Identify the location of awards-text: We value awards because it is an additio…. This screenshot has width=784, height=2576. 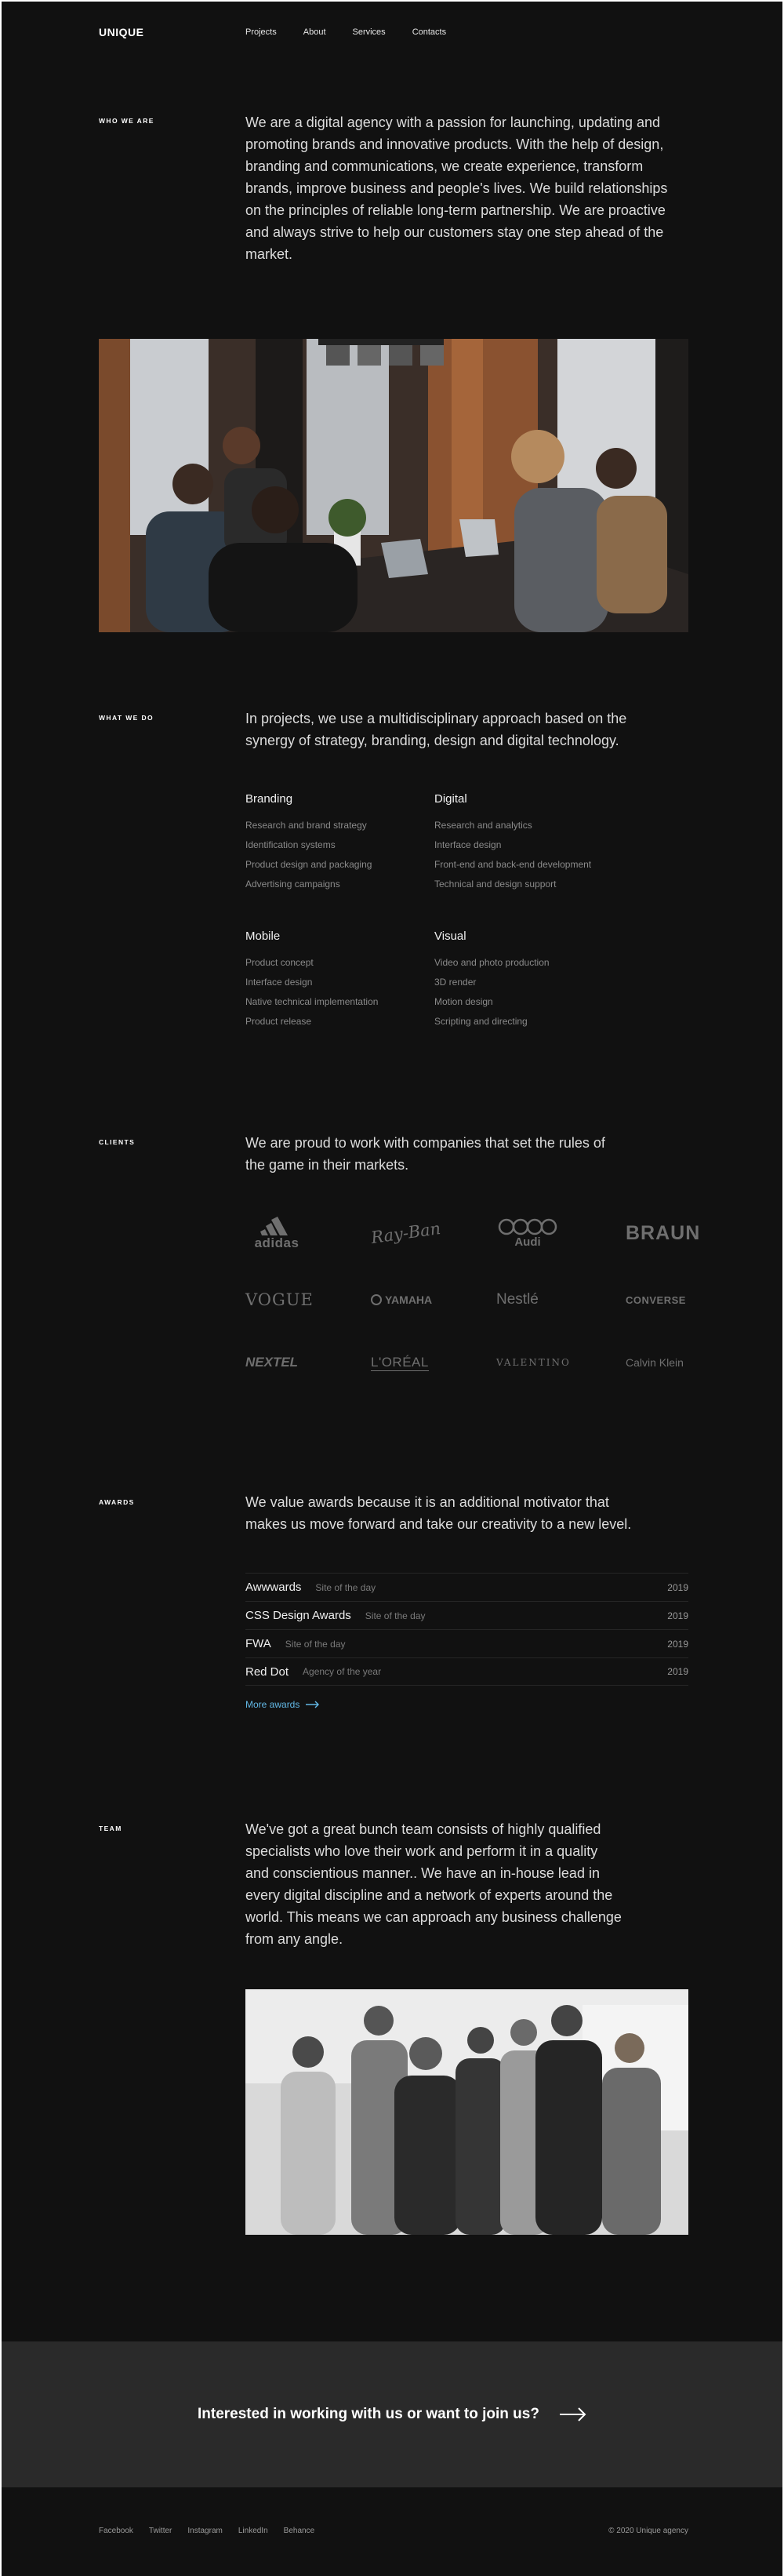
(469, 1513).